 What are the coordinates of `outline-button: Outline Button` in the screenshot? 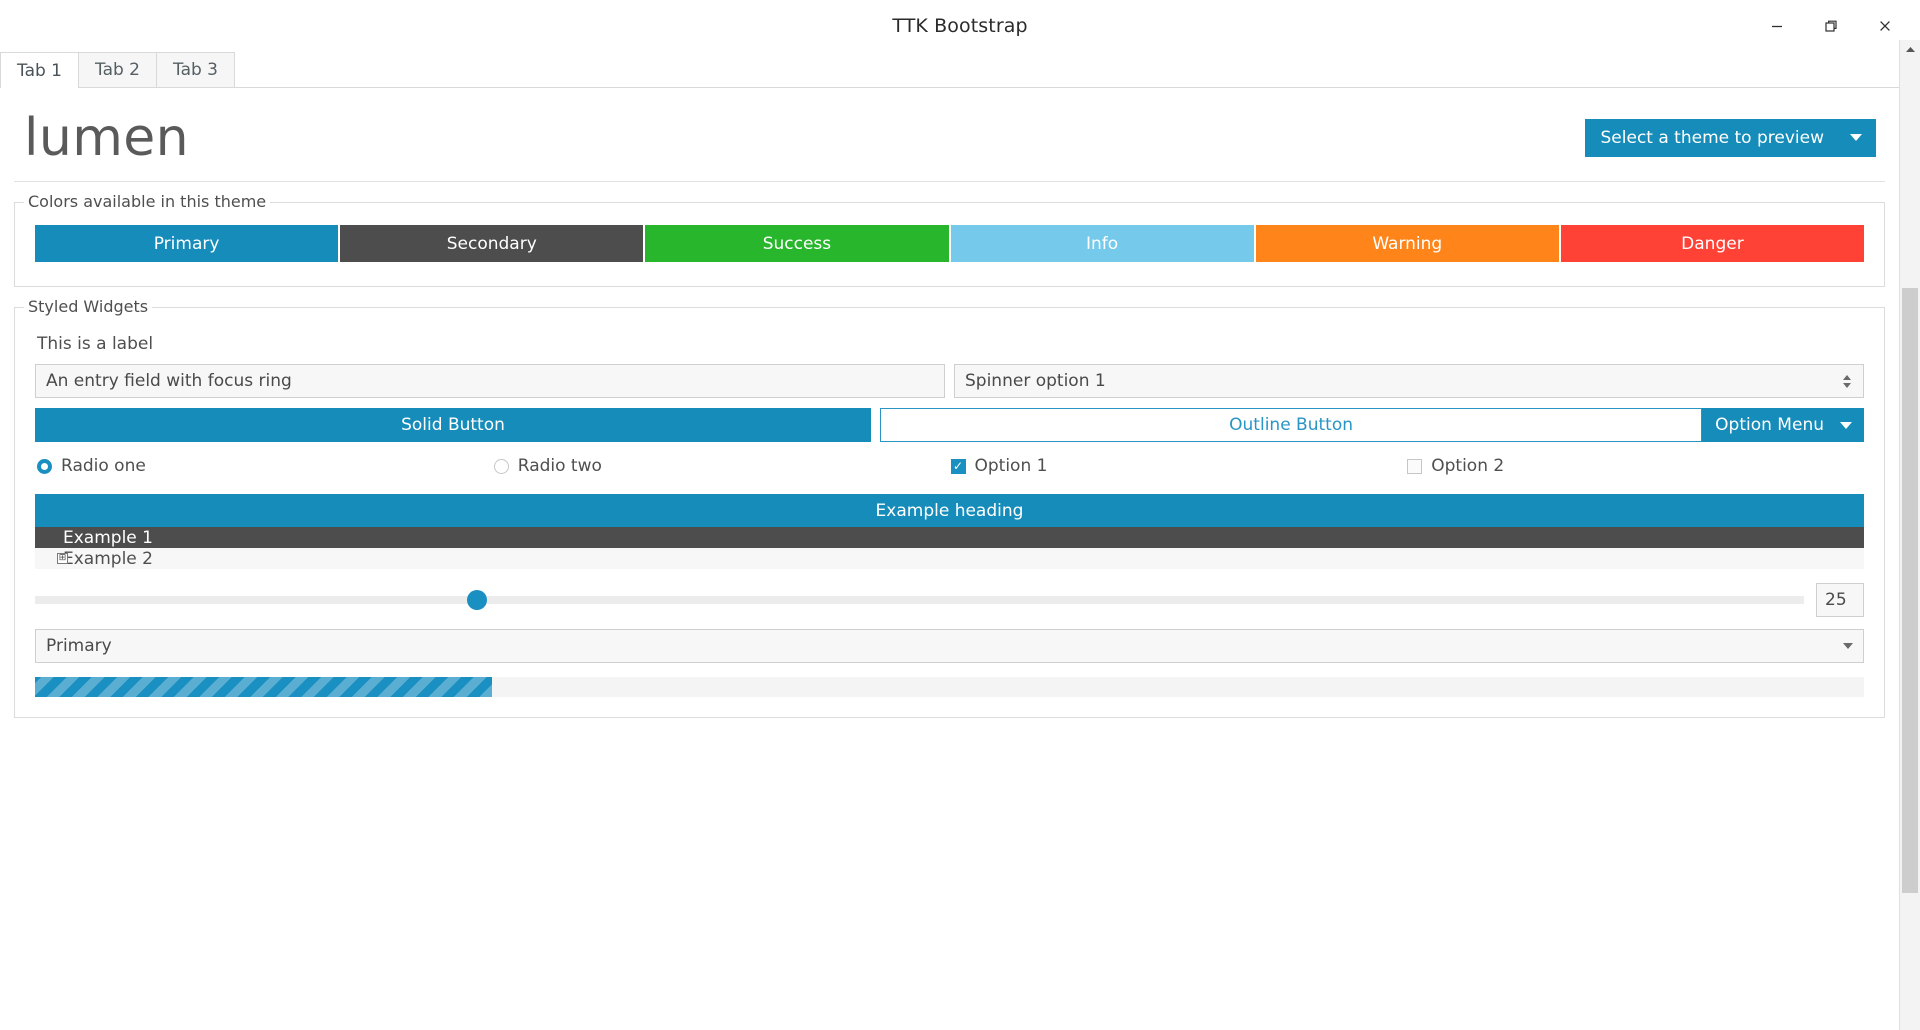 It's located at (1291, 425).